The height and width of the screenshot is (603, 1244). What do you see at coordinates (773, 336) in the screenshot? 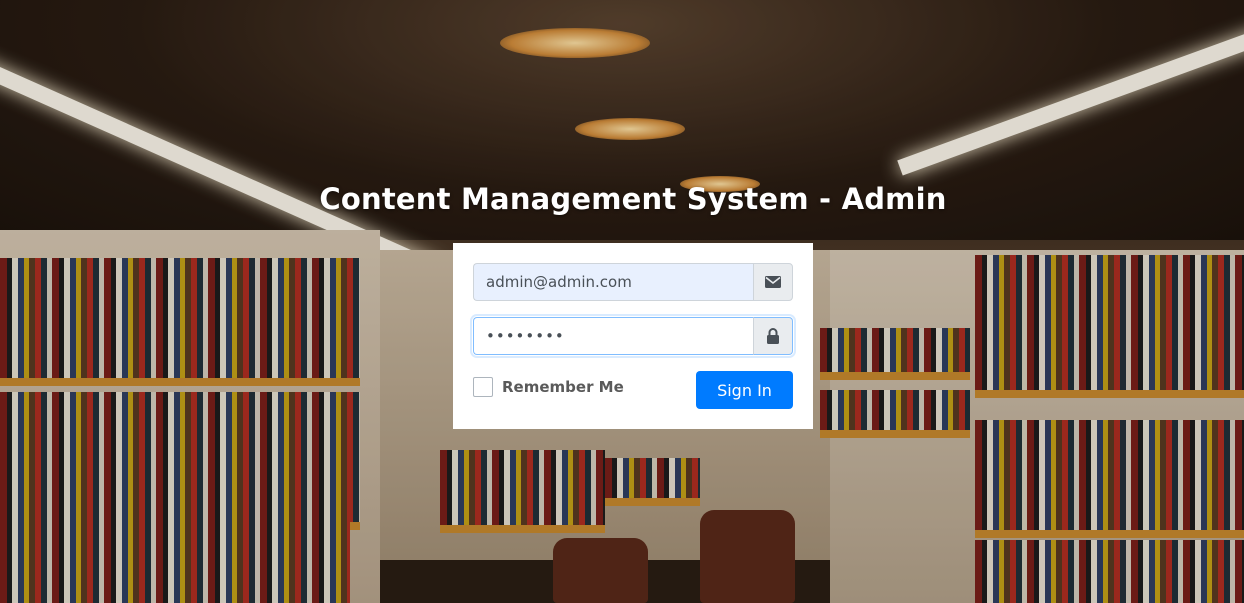
I see `lock-icon` at bounding box center [773, 336].